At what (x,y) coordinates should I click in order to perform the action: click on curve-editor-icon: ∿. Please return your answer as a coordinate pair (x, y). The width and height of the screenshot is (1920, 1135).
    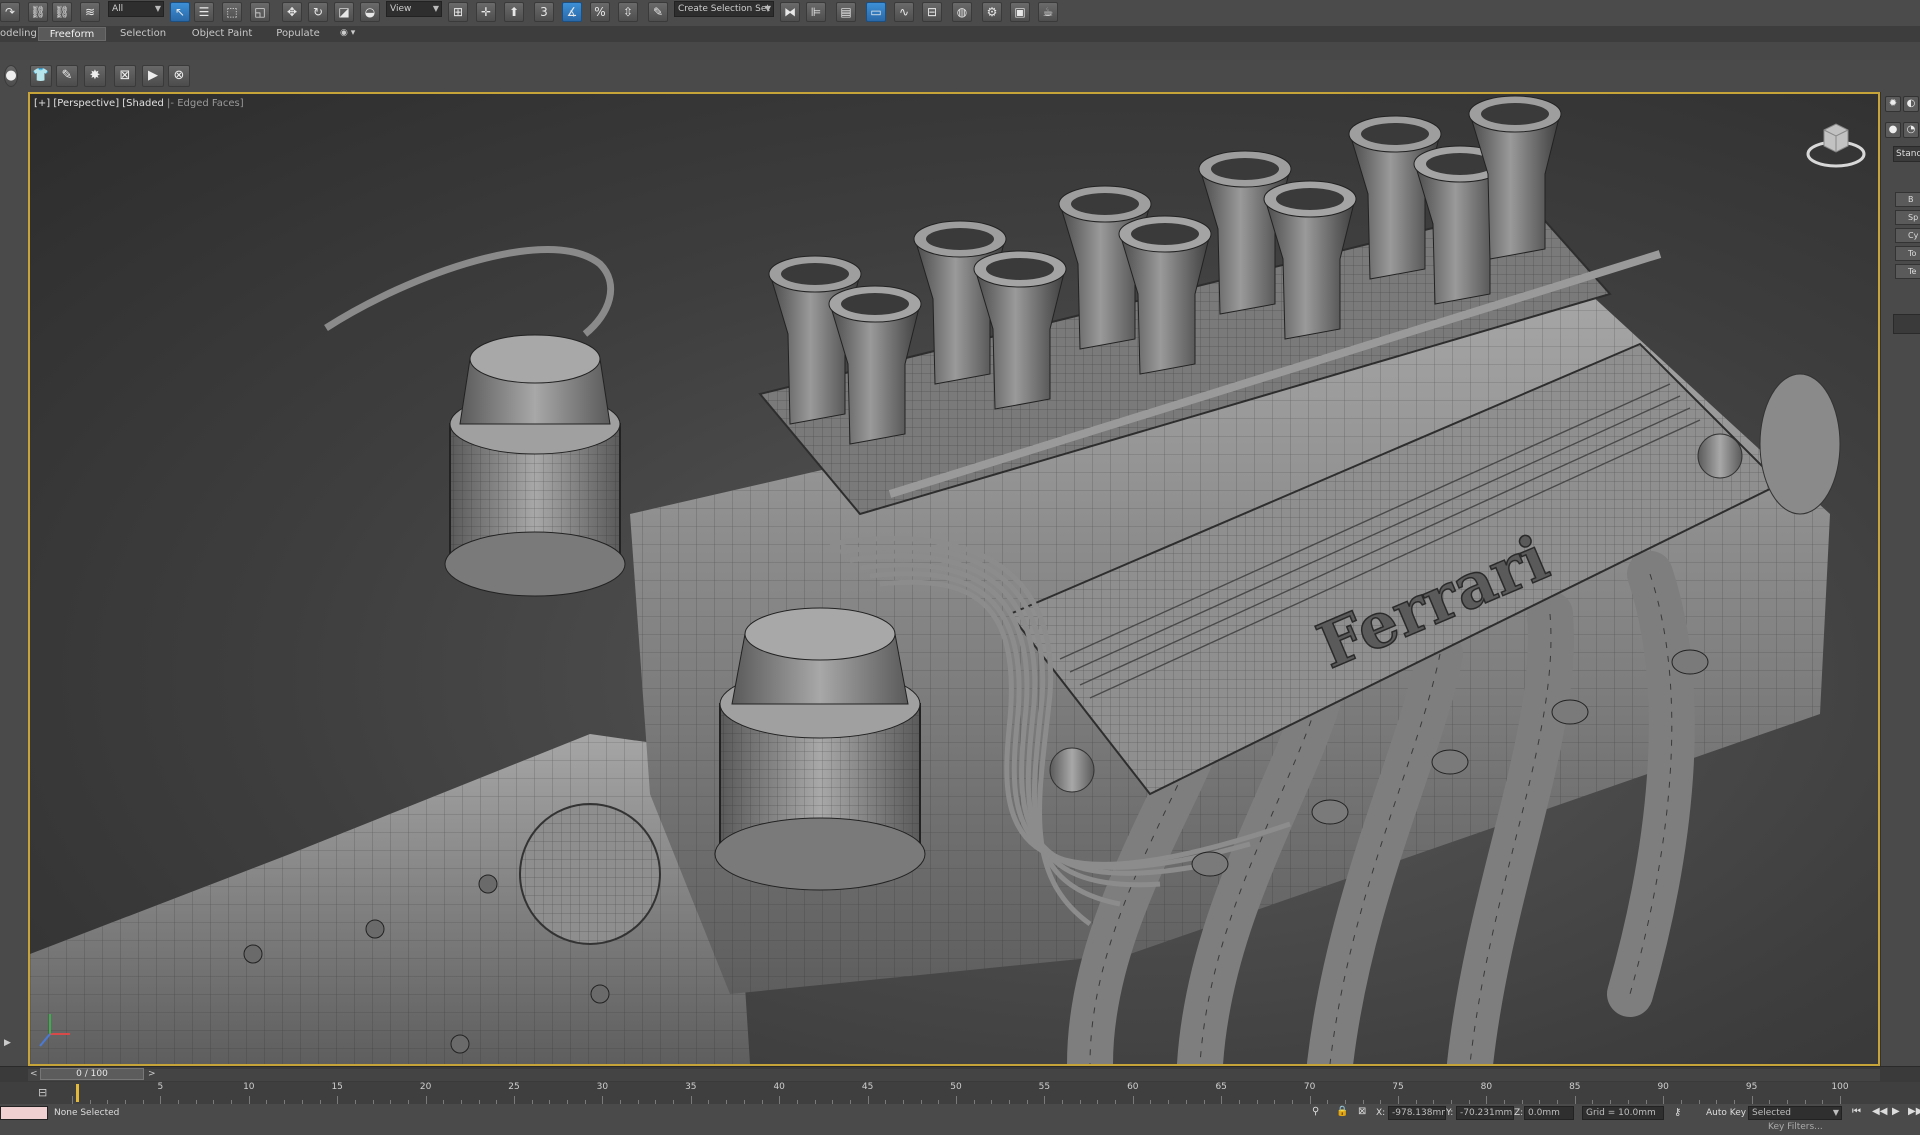
    Looking at the image, I should click on (904, 12).